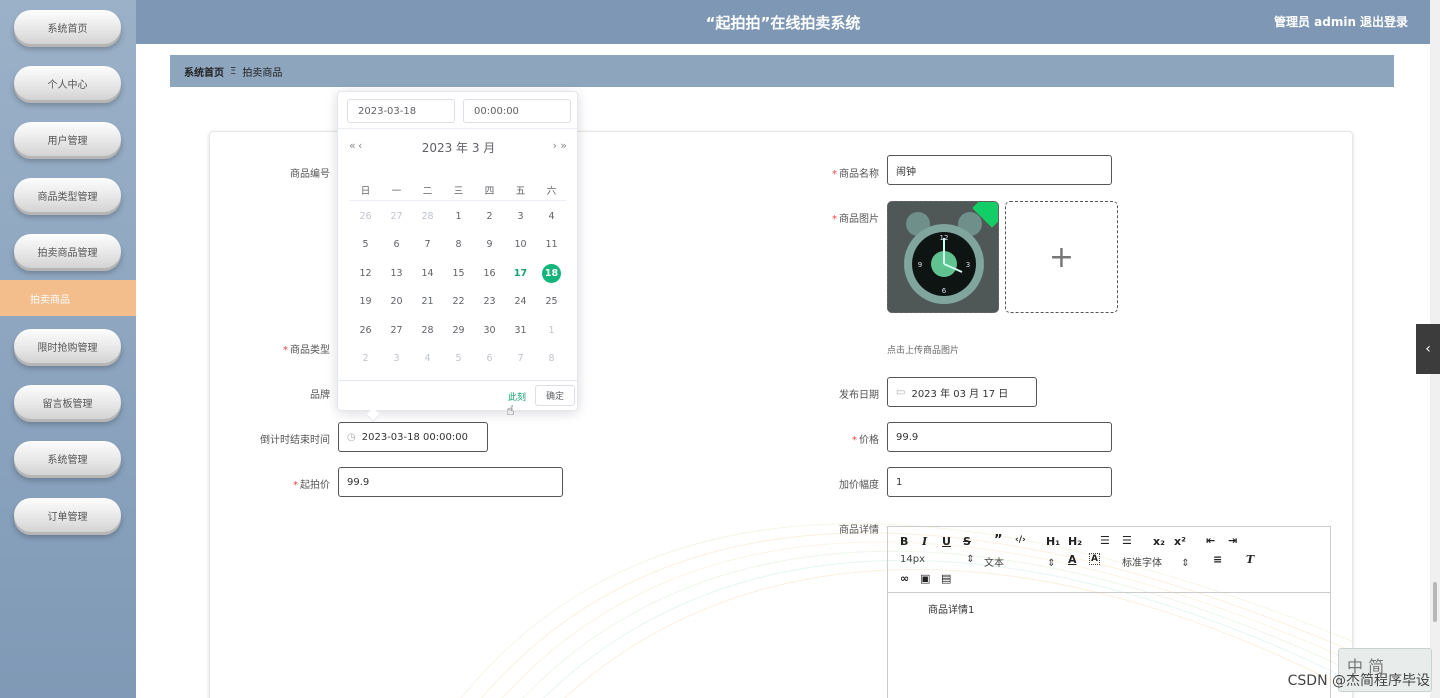  I want to click on calendar-day: 17, so click(520, 273).